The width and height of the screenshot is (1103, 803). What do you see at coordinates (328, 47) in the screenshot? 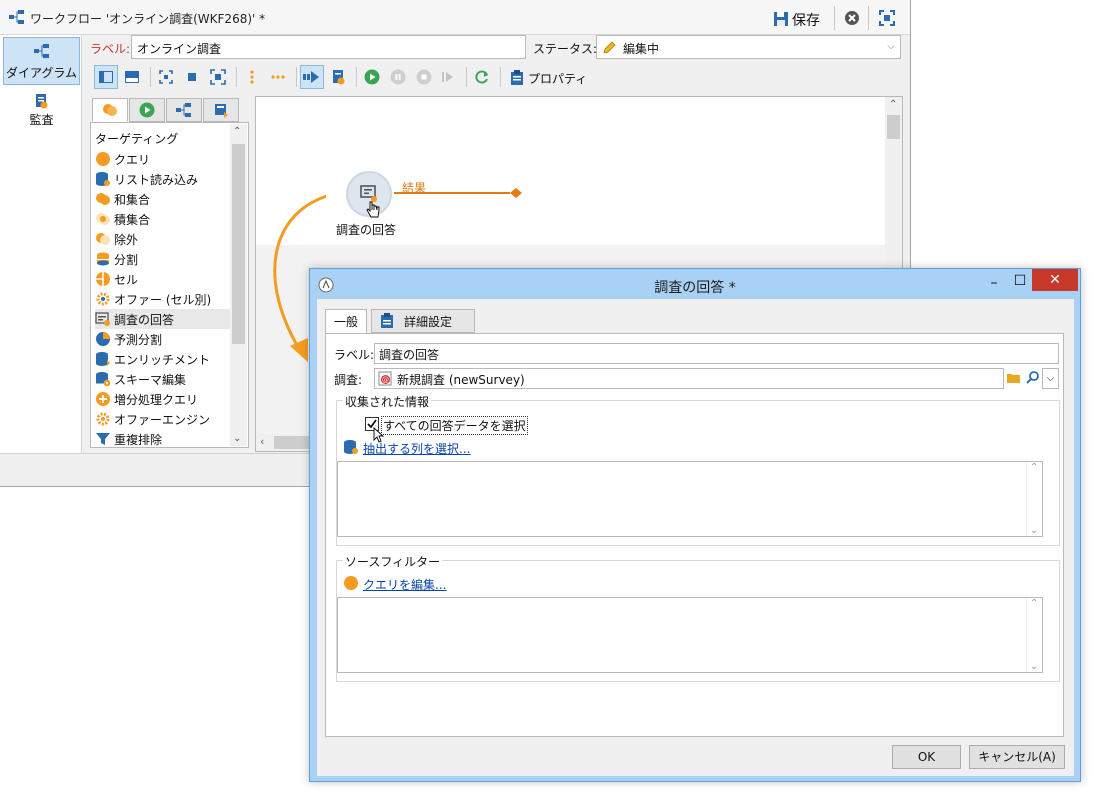
I see `label-input: オンライン調査` at bounding box center [328, 47].